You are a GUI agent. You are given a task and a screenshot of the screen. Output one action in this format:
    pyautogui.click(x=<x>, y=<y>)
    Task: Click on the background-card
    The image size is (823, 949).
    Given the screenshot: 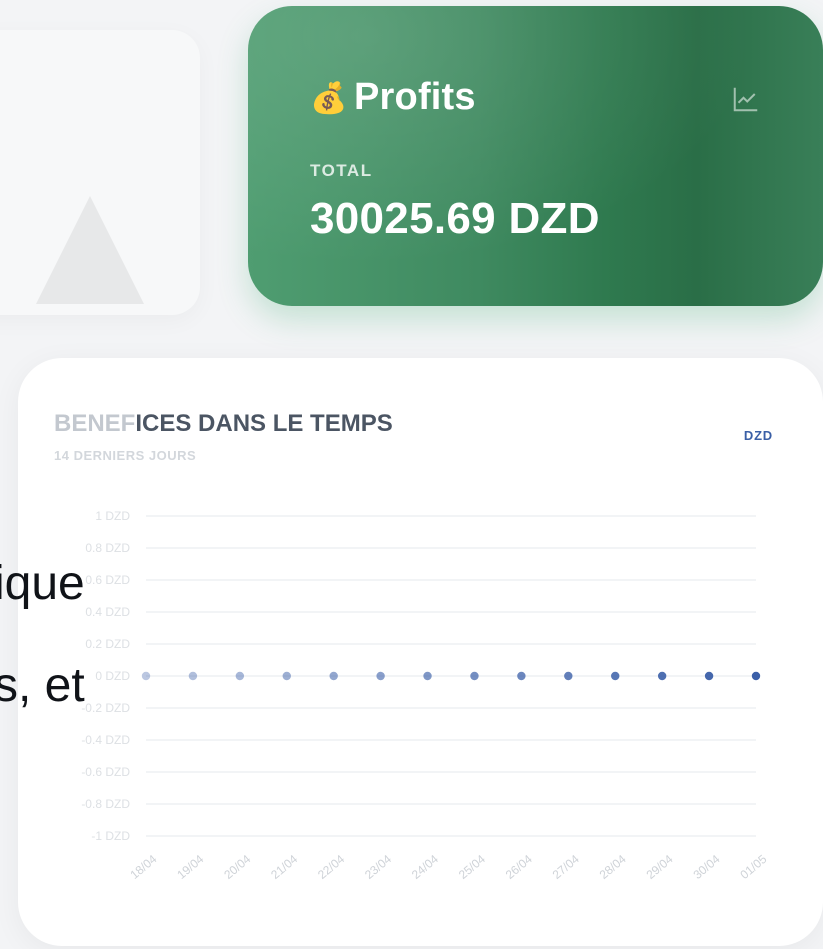 What is the action you would take?
    pyautogui.click(x=100, y=172)
    